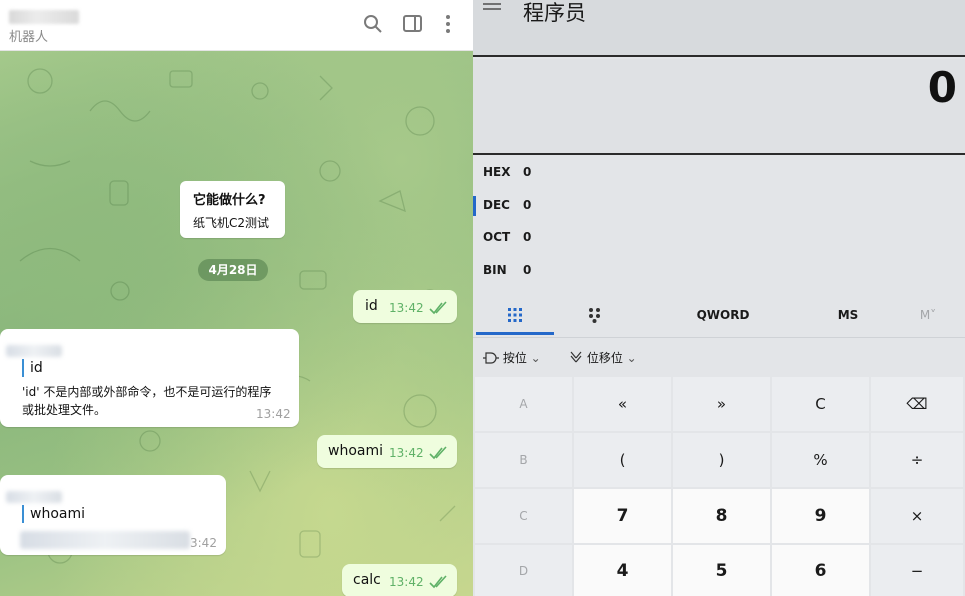 This screenshot has height=596, width=965. I want to click on key-subtract: −, so click(917, 570).